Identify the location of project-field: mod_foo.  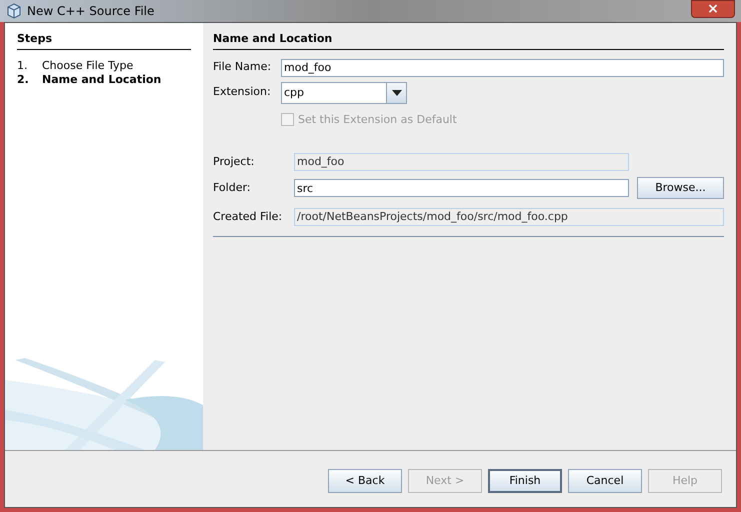
(461, 162).